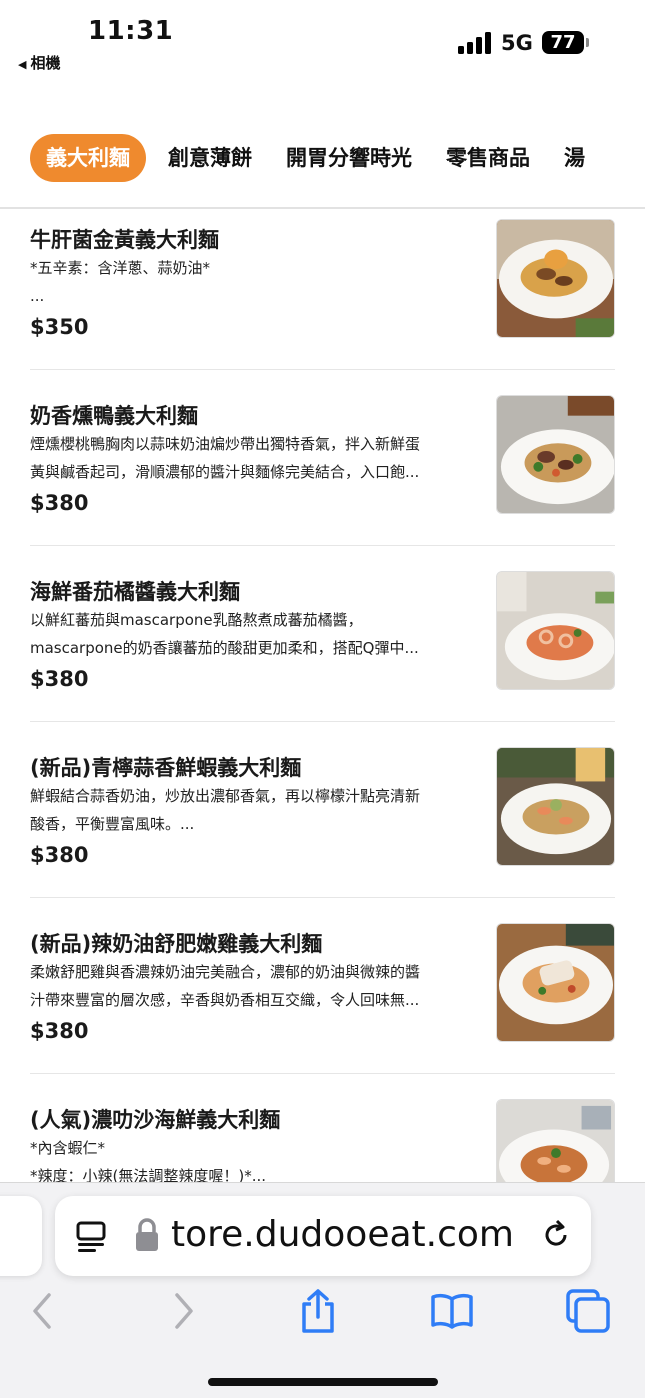 This screenshot has height=1398, width=645. I want to click on battery-icon: 77, so click(563, 42).